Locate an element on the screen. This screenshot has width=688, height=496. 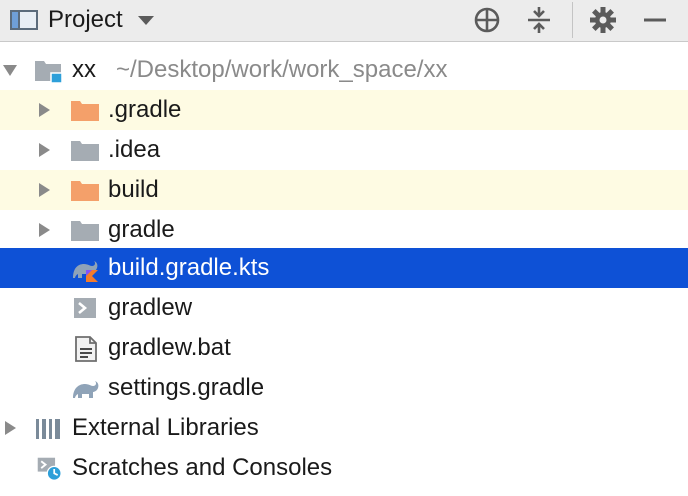
tree-row-label: .gradle is located at coordinates (145, 109).